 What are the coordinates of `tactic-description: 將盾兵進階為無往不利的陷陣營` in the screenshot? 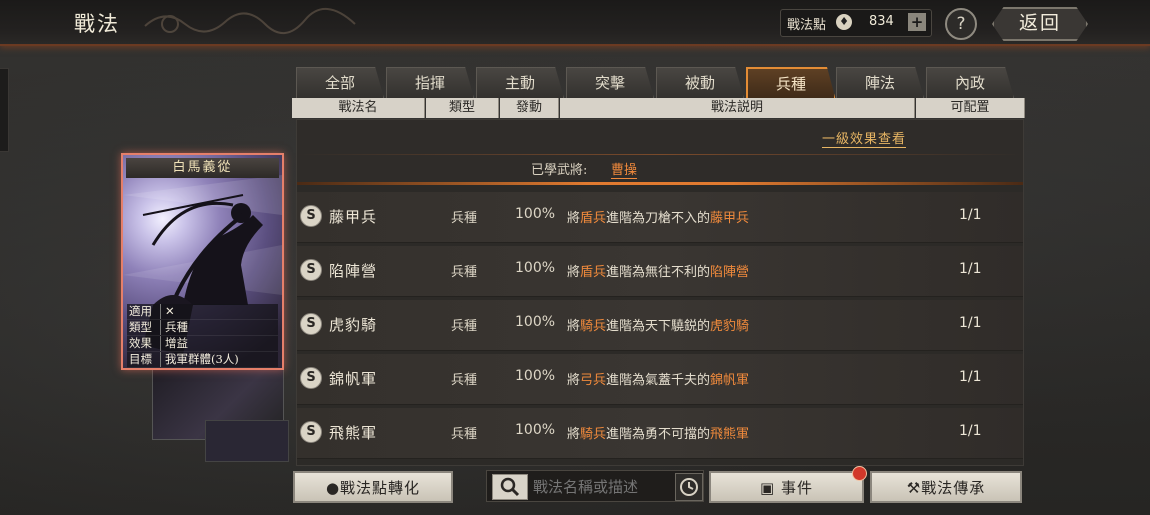 It's located at (658, 272).